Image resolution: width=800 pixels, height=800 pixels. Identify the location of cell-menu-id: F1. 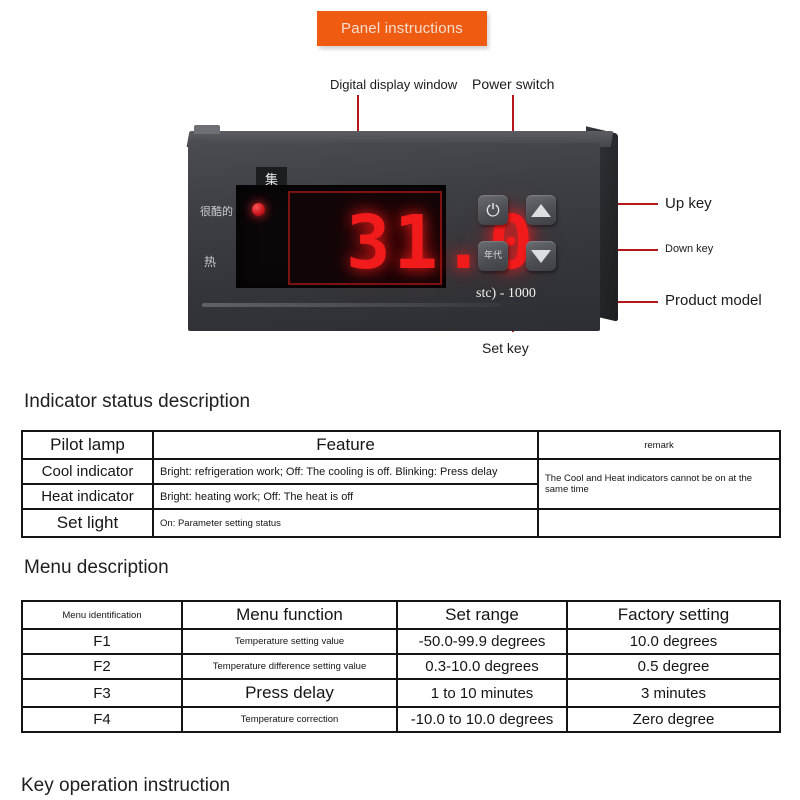
(102, 641).